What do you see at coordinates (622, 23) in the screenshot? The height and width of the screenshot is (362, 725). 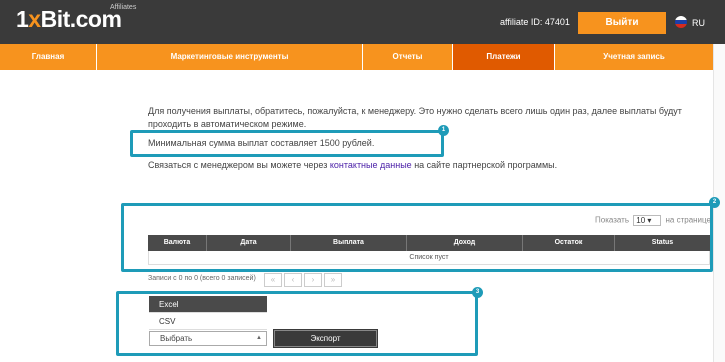 I see `logout-button: Выйти` at bounding box center [622, 23].